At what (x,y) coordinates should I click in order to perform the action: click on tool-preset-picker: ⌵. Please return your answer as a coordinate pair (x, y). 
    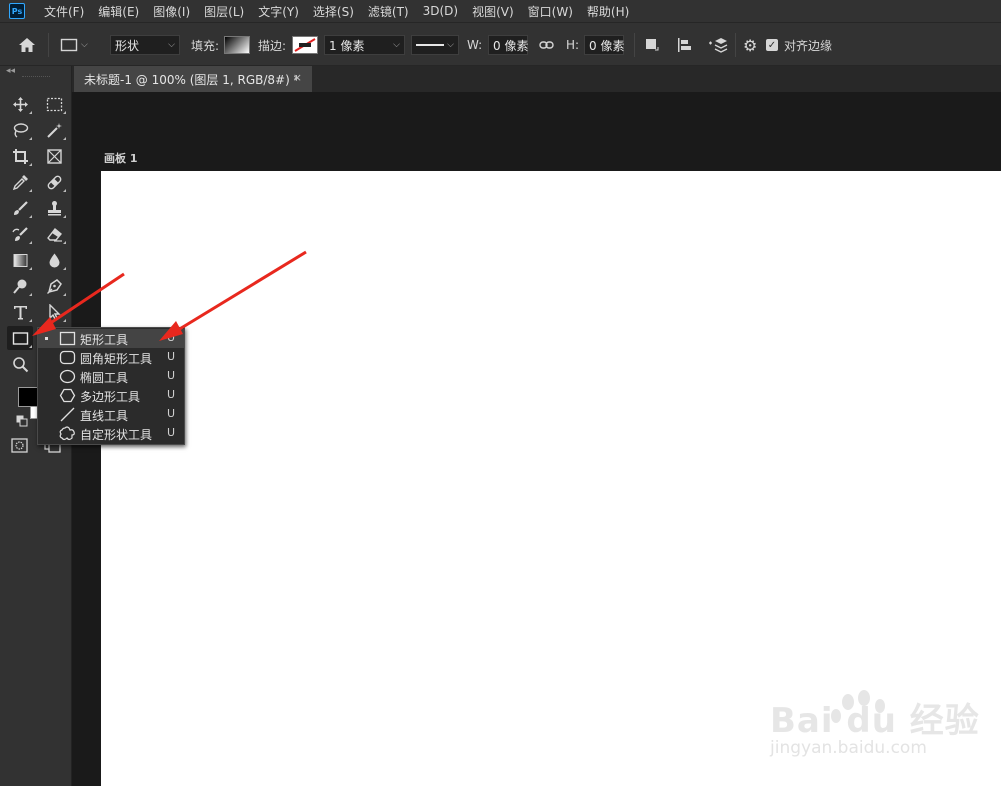
    Looking at the image, I should click on (74, 45).